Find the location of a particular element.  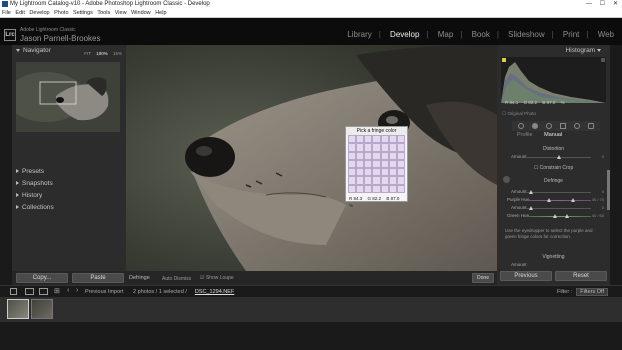

zoom-fit: FIT is located at coordinates (87, 53).